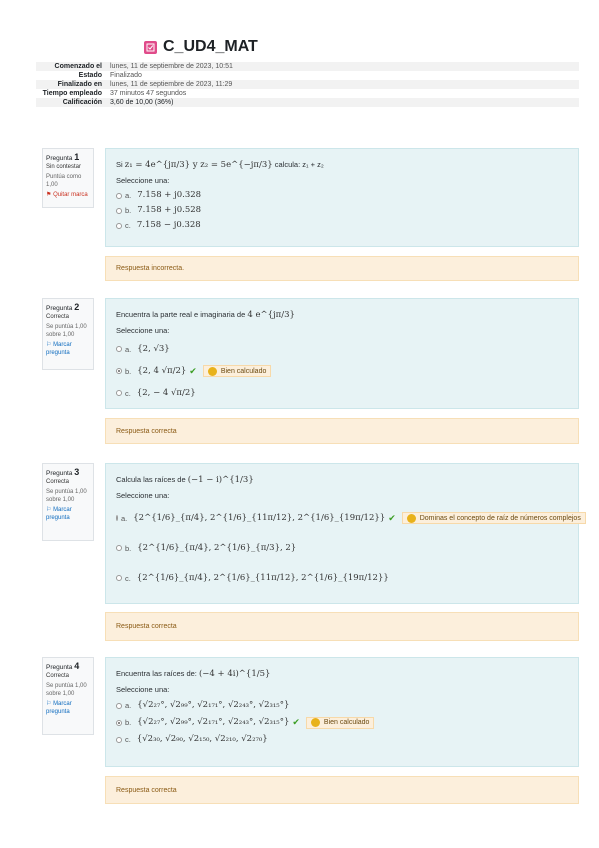  Describe the element at coordinates (63, 157) in the screenshot. I see `question-number: Pregunta 1` at that location.